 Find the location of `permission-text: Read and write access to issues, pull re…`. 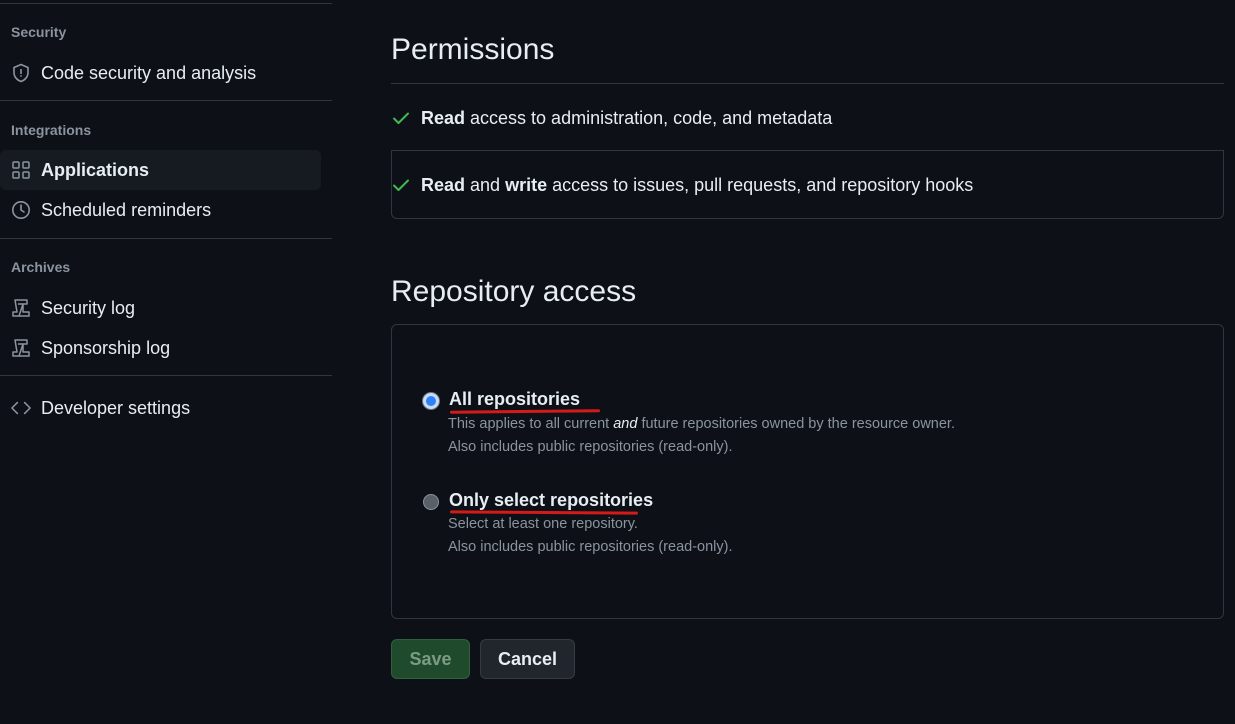

permission-text: Read and write access to issues, pull re… is located at coordinates (697, 185).